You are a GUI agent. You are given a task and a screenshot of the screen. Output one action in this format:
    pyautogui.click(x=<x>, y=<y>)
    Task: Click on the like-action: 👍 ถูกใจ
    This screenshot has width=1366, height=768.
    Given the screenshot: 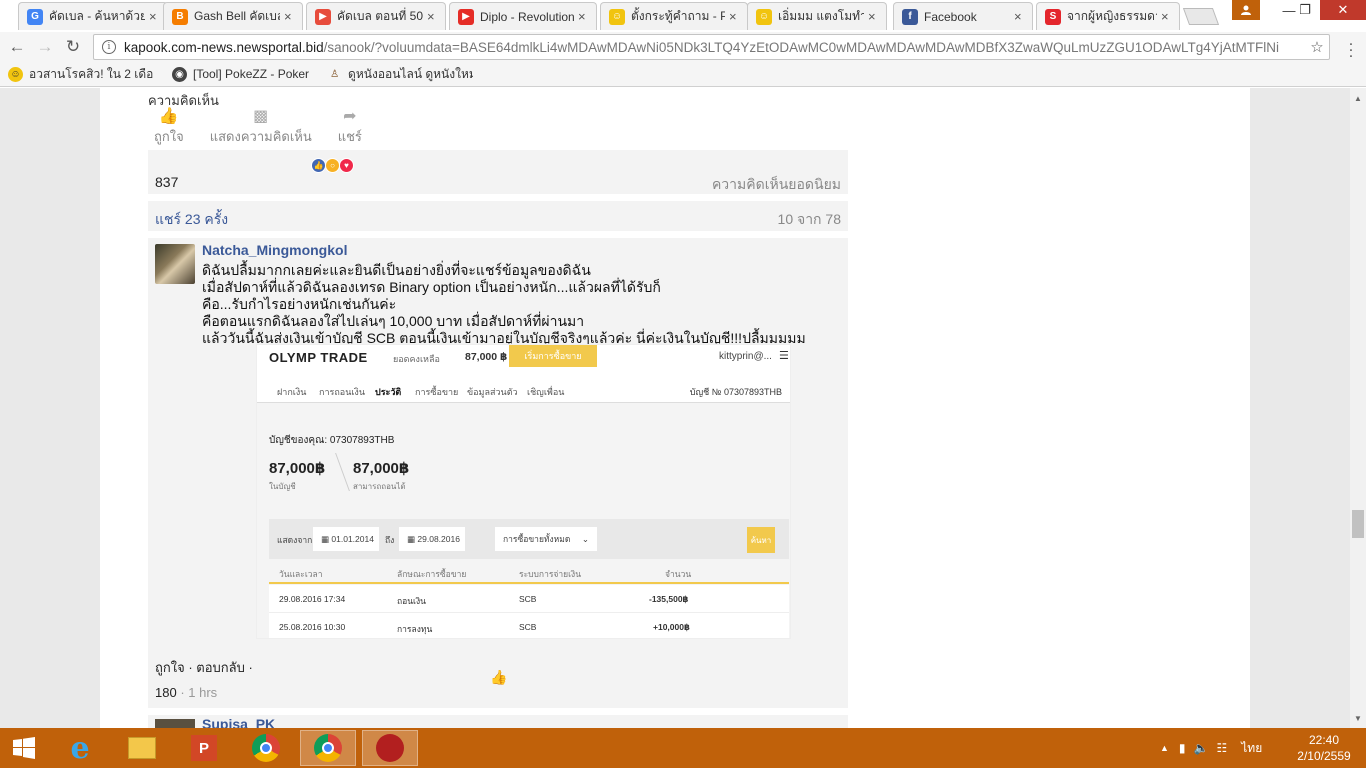 What is the action you would take?
    pyautogui.click(x=169, y=127)
    